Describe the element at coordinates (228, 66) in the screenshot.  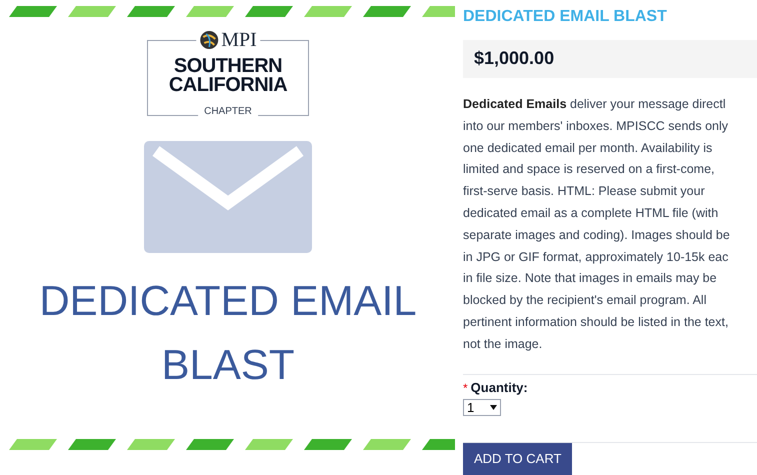
I see `logo-line: SOUTHERN` at that location.